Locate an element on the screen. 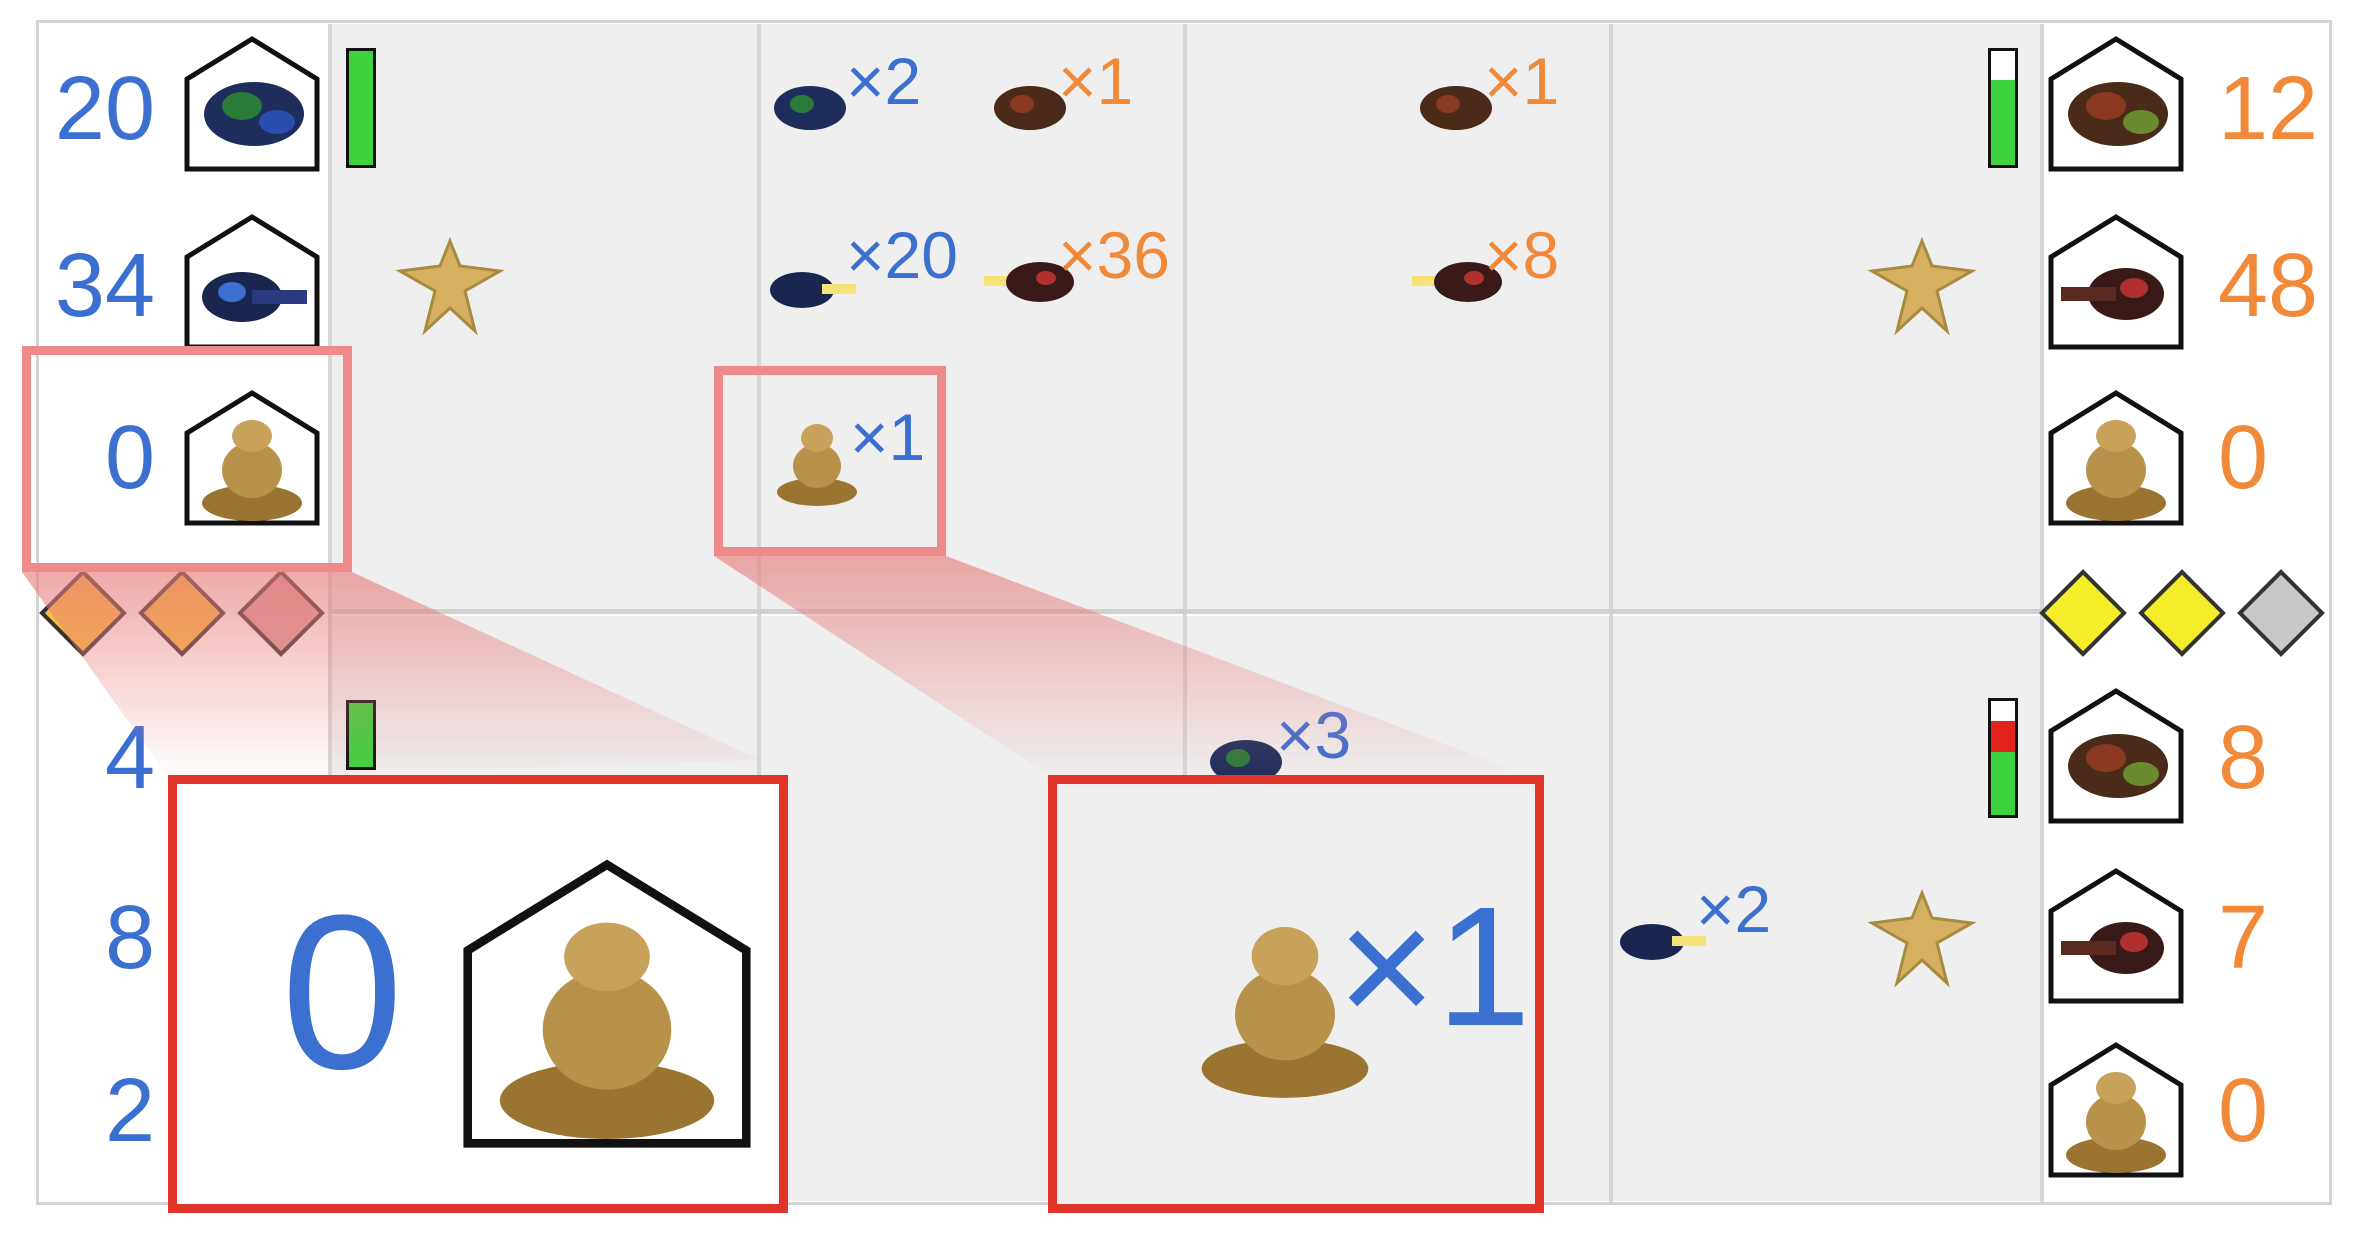 The image size is (2360, 1240). zoom-panel-left: 0 is located at coordinates (478, 994).